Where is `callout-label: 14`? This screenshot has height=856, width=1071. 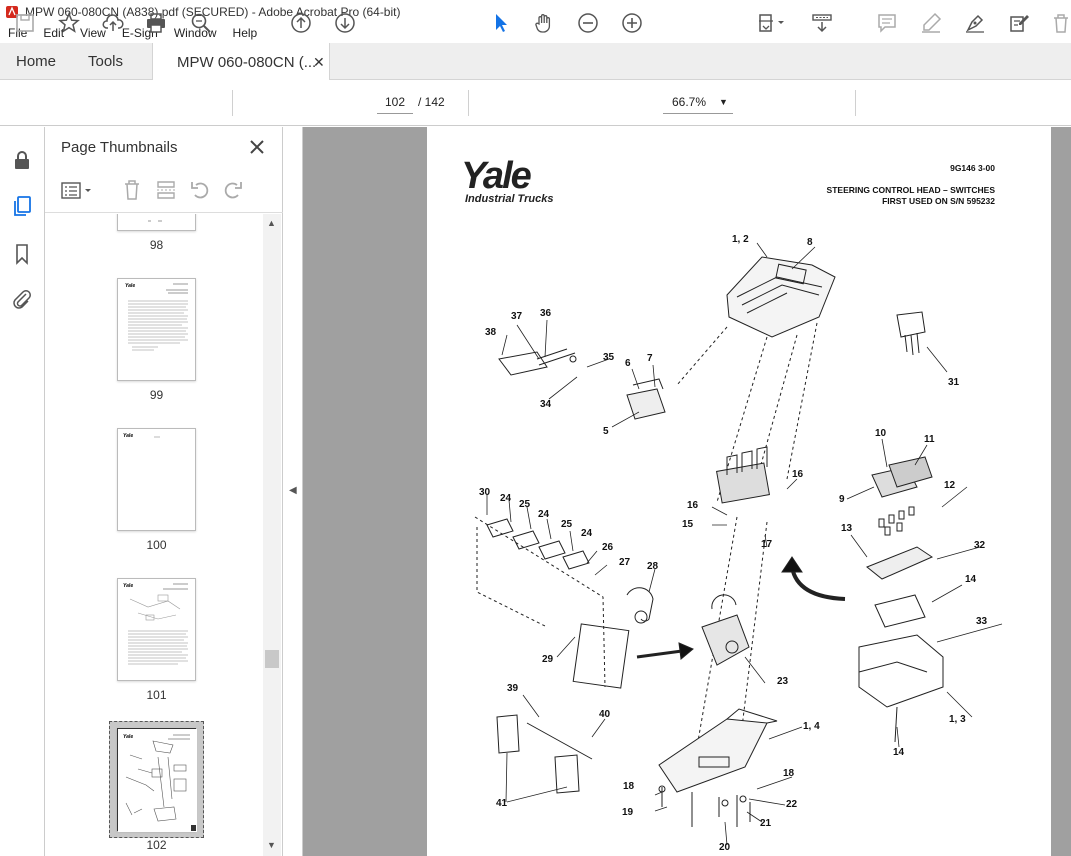
callout-label: 14 is located at coordinates (971, 579).